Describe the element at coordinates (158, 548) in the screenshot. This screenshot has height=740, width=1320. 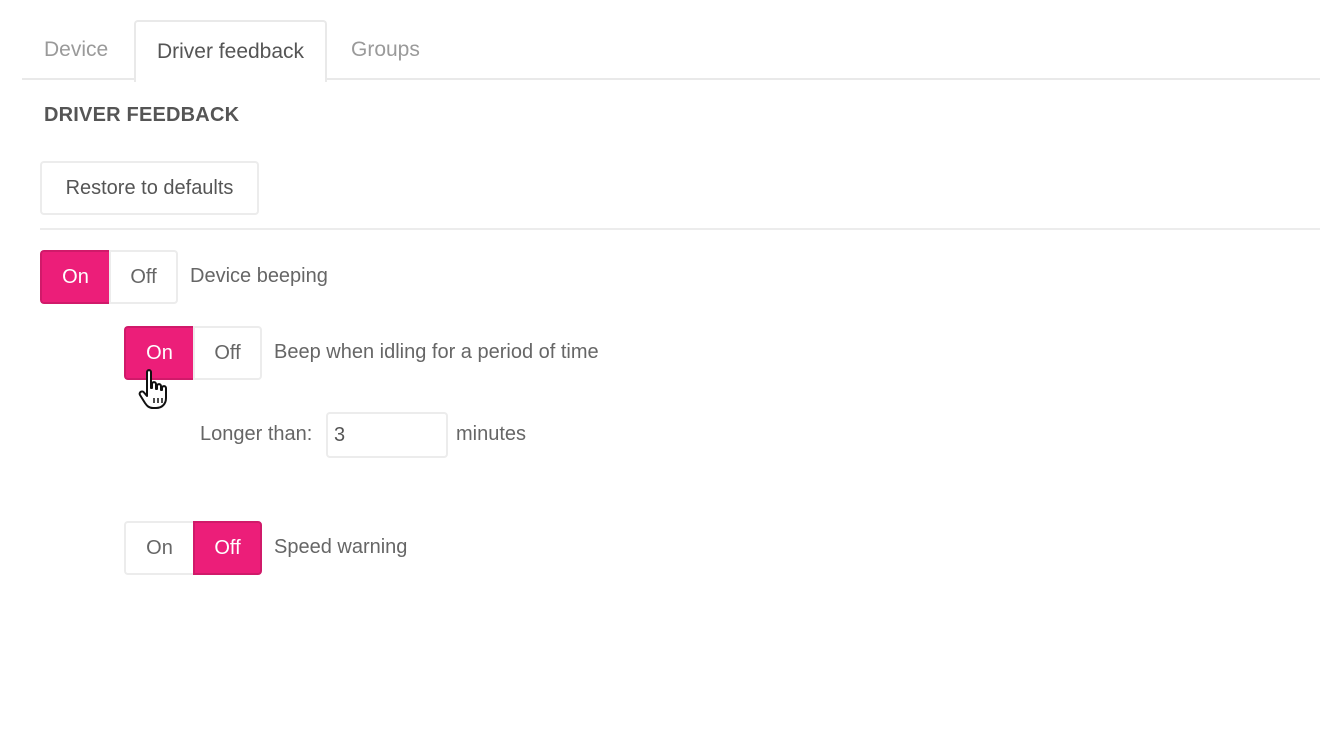
I see `speed-warning-on-button: On` at that location.